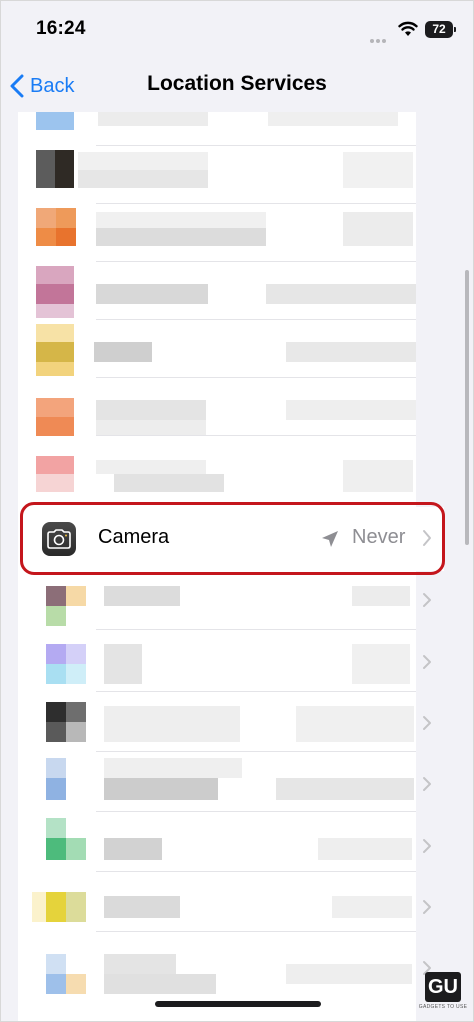  Describe the element at coordinates (381, 36) in the screenshot. I see `signal-dots-icon` at that location.